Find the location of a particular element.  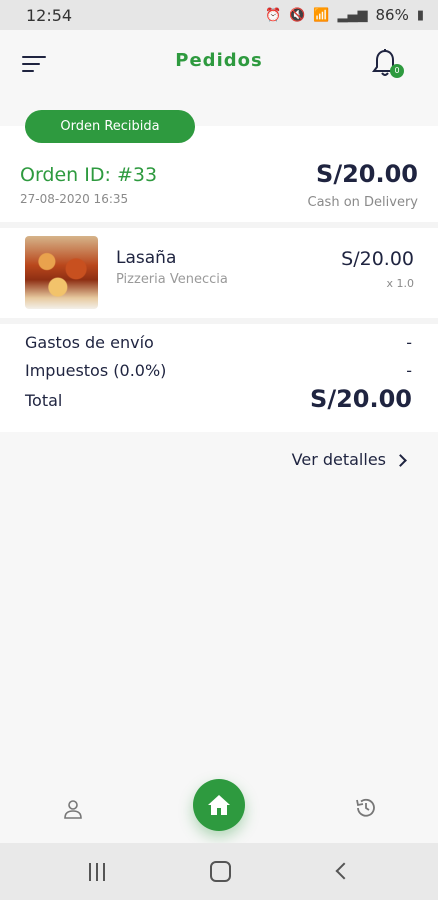

user-icon is located at coordinates (73, 809).